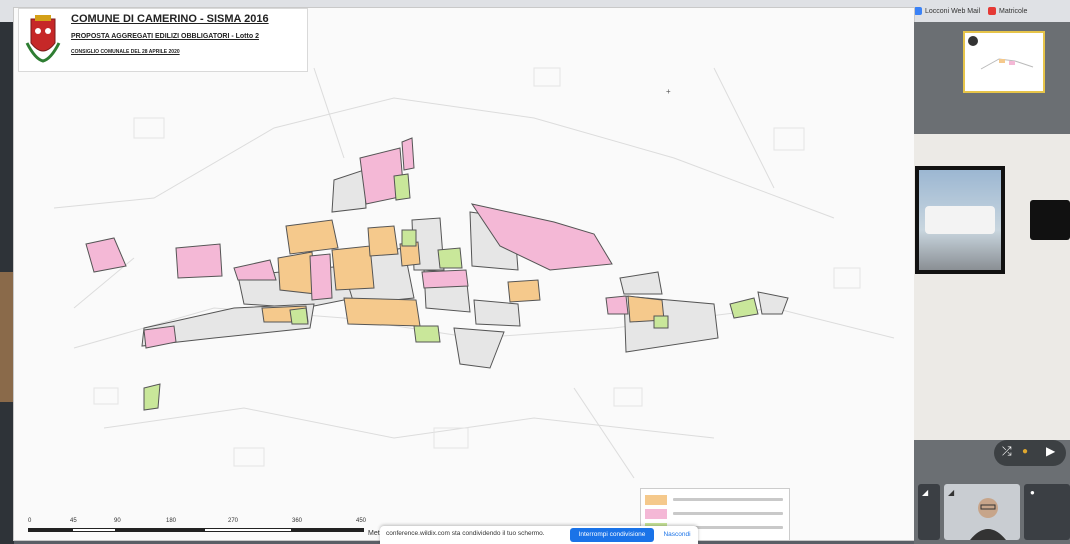 This screenshot has height=544, width=1070. Describe the element at coordinates (1047, 512) in the screenshot. I see `participant-tile: ●` at that location.